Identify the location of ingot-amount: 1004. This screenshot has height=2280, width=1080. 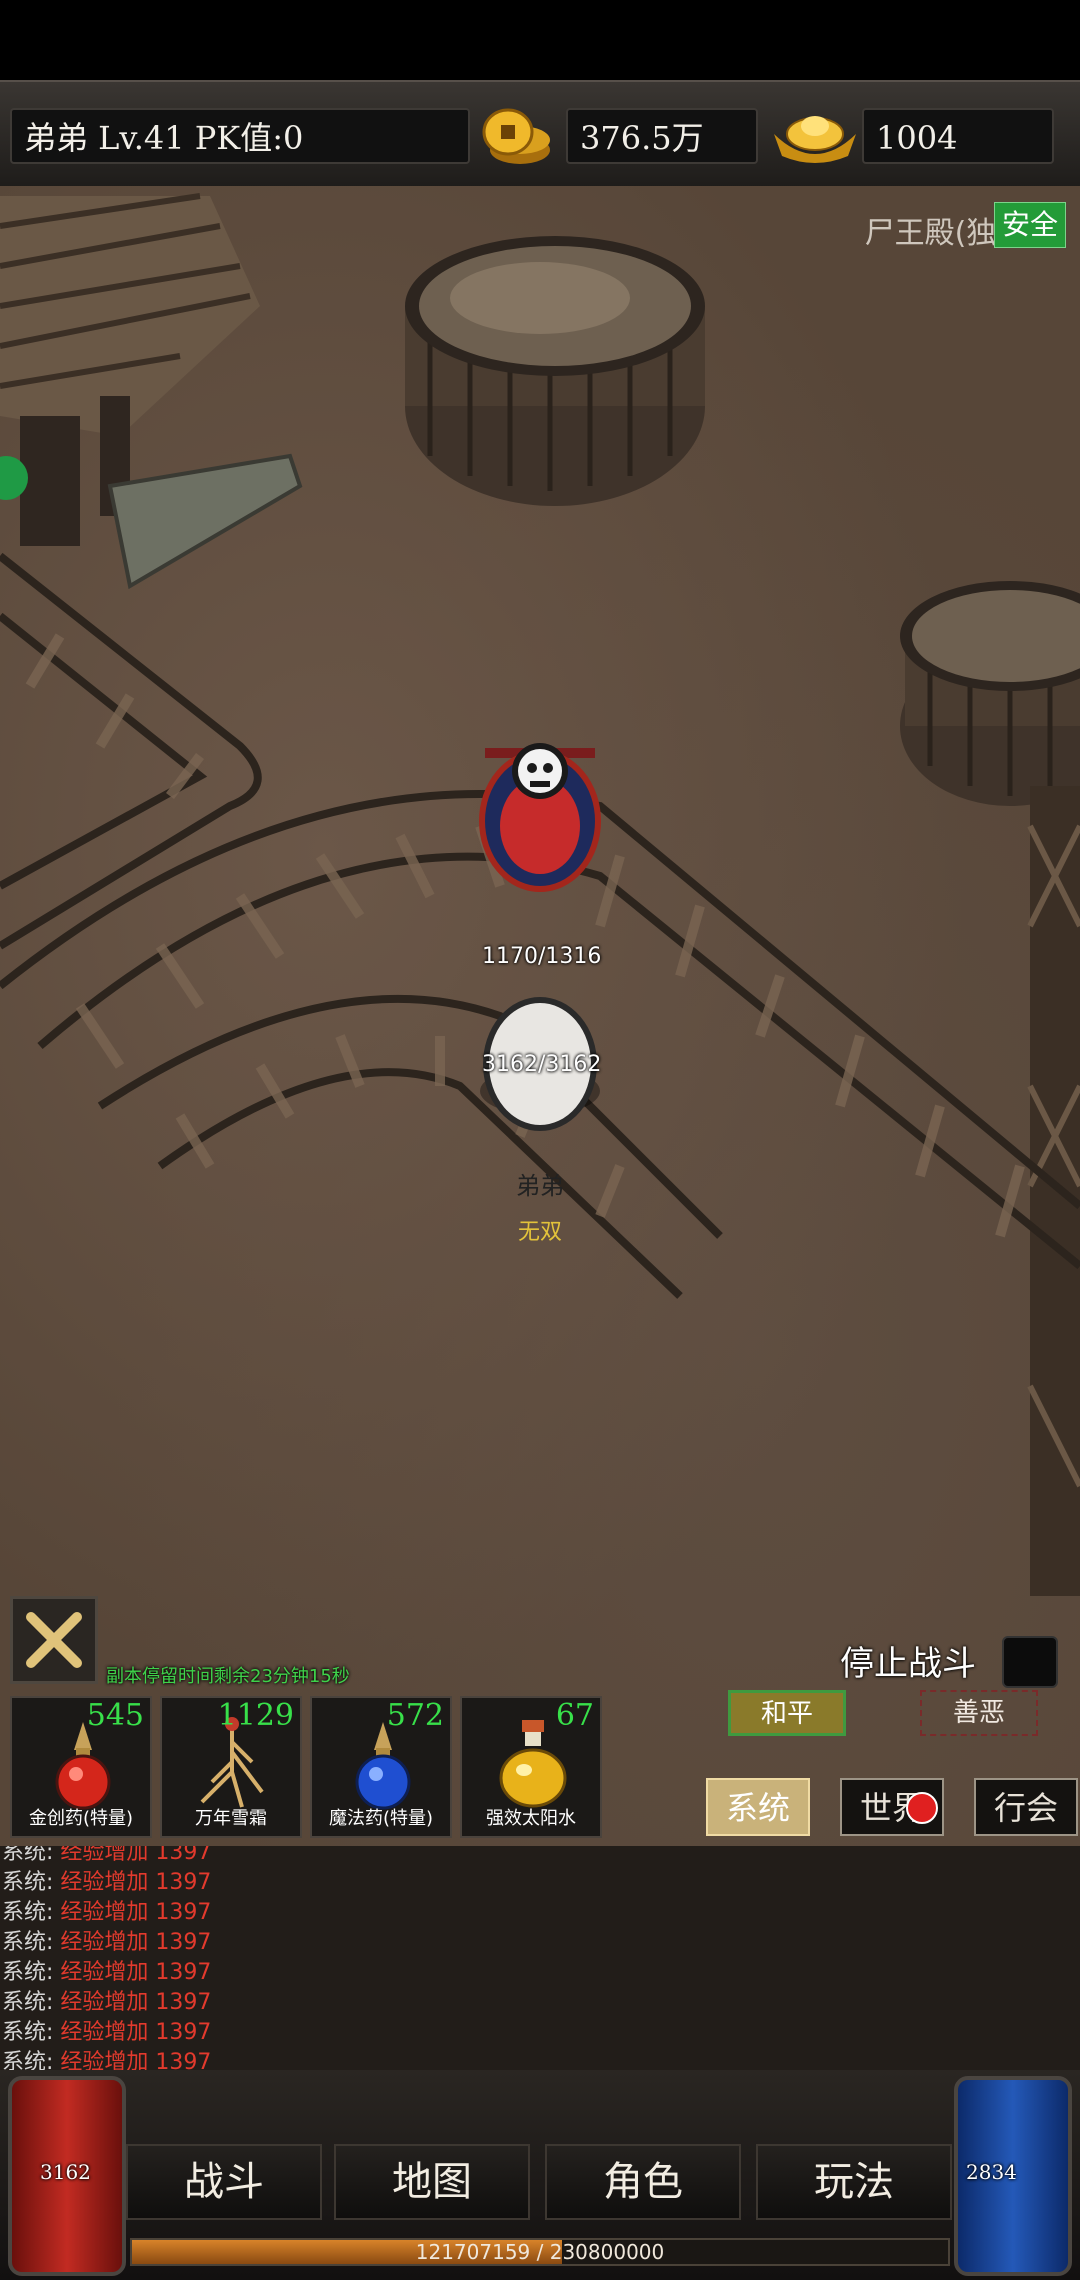
(958, 136).